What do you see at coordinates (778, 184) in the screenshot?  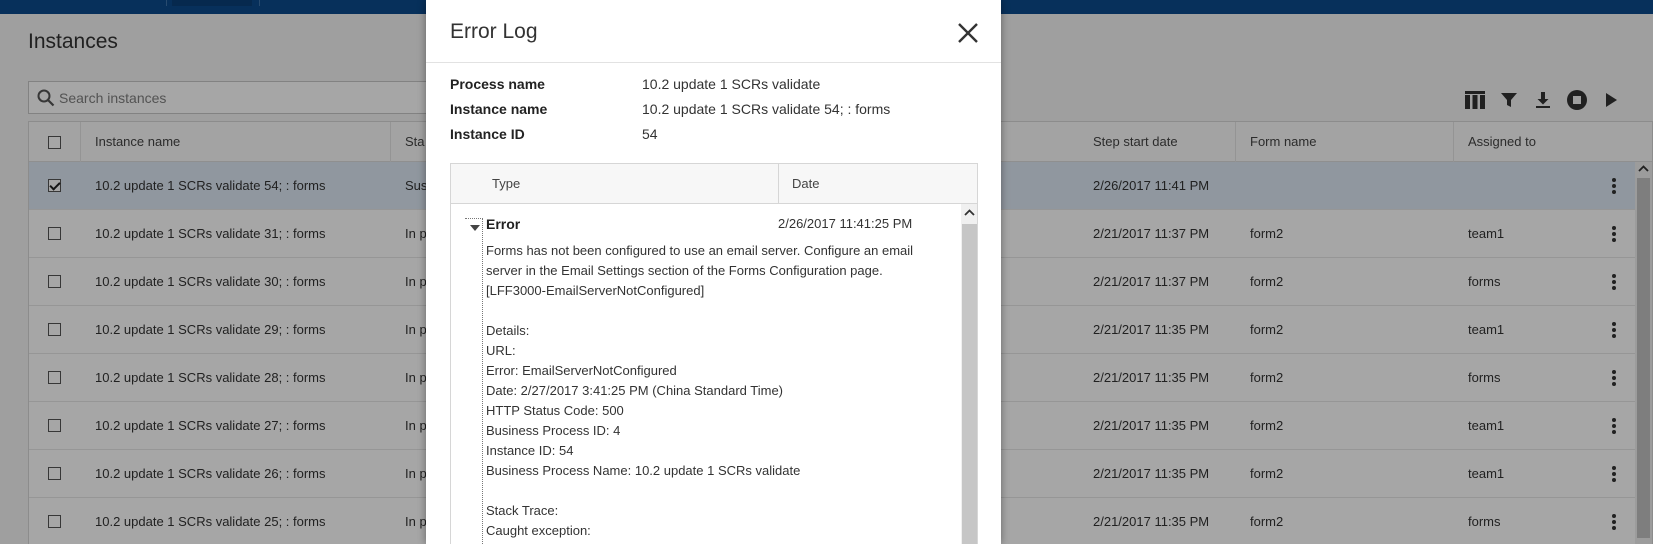 I see `log-col-divider` at bounding box center [778, 184].